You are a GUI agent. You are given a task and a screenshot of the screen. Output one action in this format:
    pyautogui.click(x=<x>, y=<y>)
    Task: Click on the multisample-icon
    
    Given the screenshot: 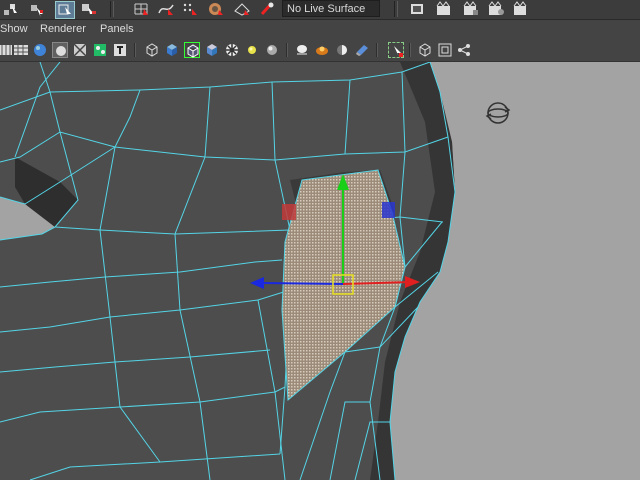 What is the action you would take?
    pyautogui.click(x=362, y=50)
    